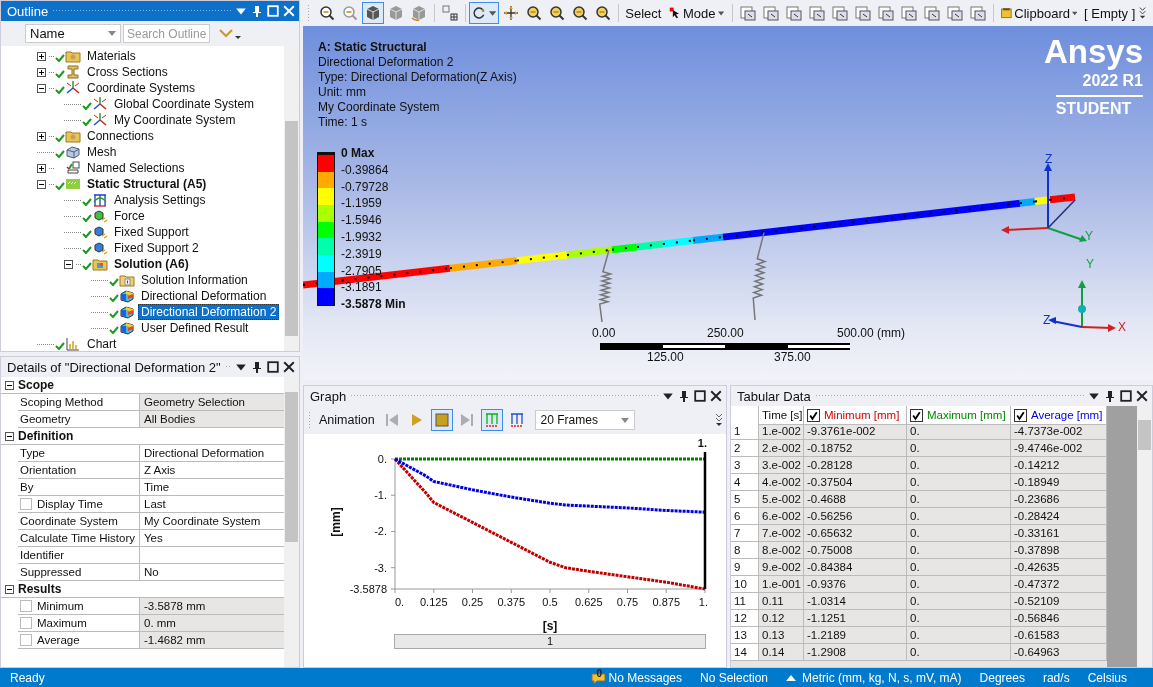 Image resolution: width=1153 pixels, height=687 pixels. Describe the element at coordinates (141, 88) in the screenshot. I see `tree-item: Coordinate Systems` at that location.